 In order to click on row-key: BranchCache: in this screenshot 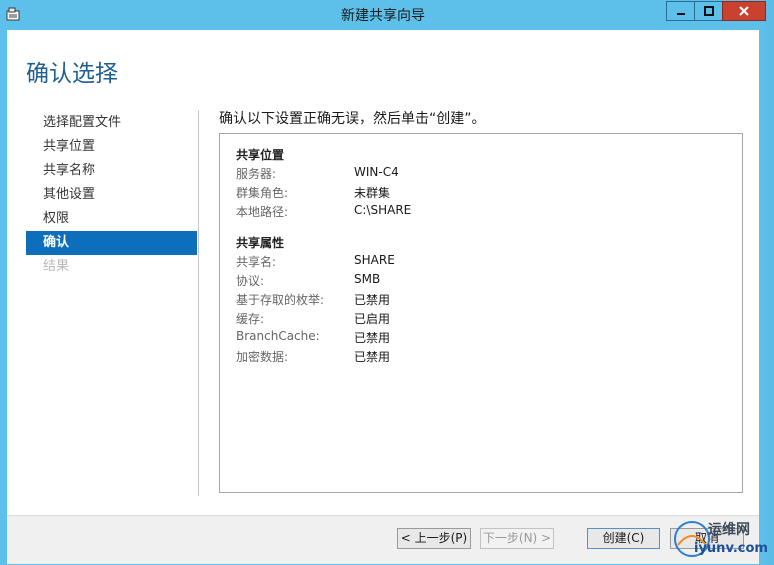, I will do `click(278, 336)`.